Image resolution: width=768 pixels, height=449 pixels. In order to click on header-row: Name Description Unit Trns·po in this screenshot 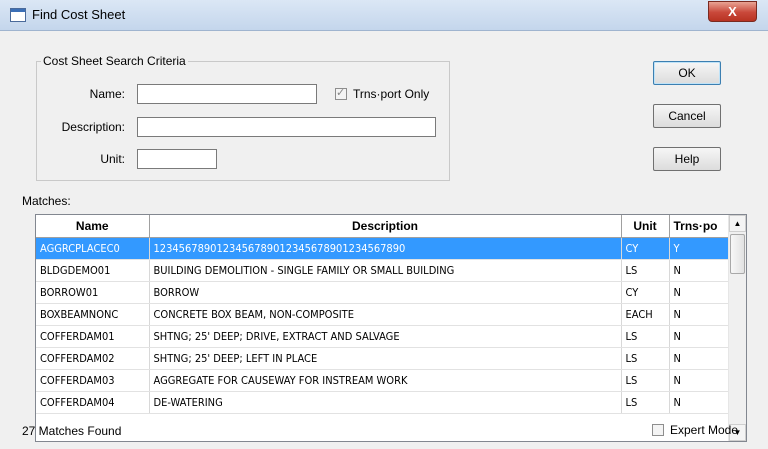, I will do `click(383, 226)`.